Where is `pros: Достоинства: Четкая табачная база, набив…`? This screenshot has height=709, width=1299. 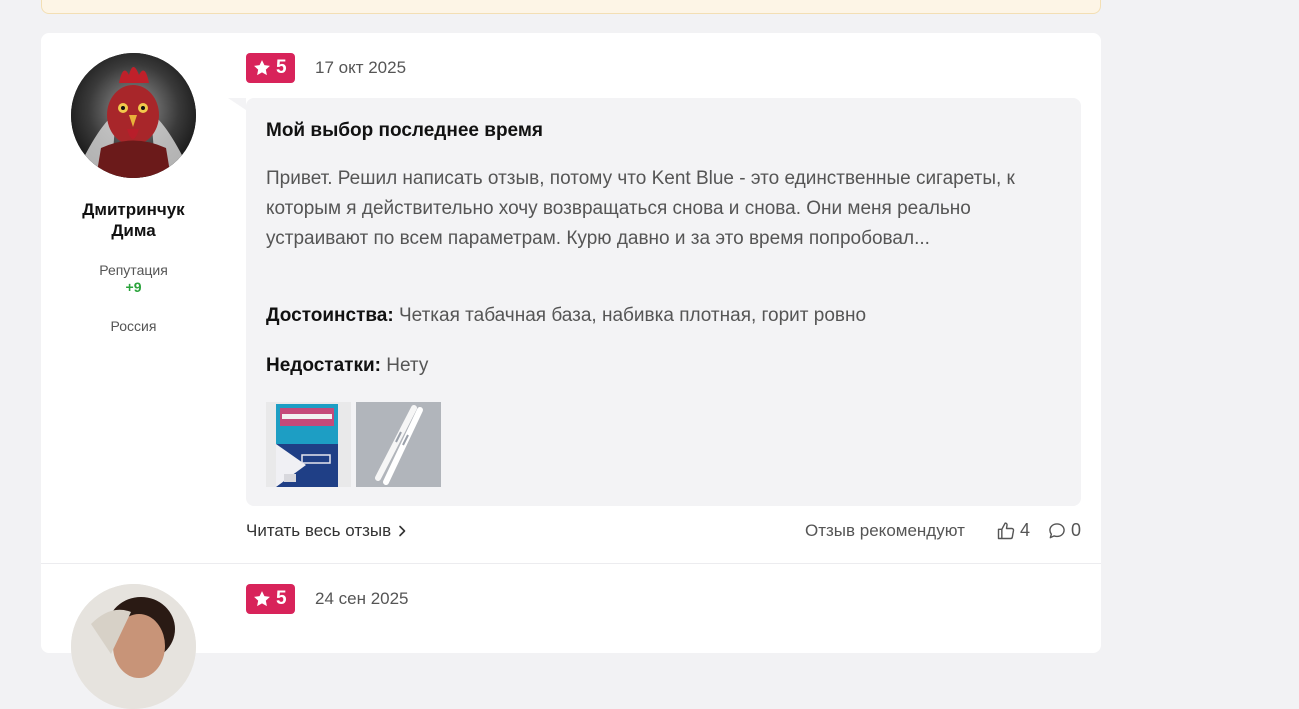
pros: Достоинства: Четкая табачная база, набив… is located at coordinates (566, 316).